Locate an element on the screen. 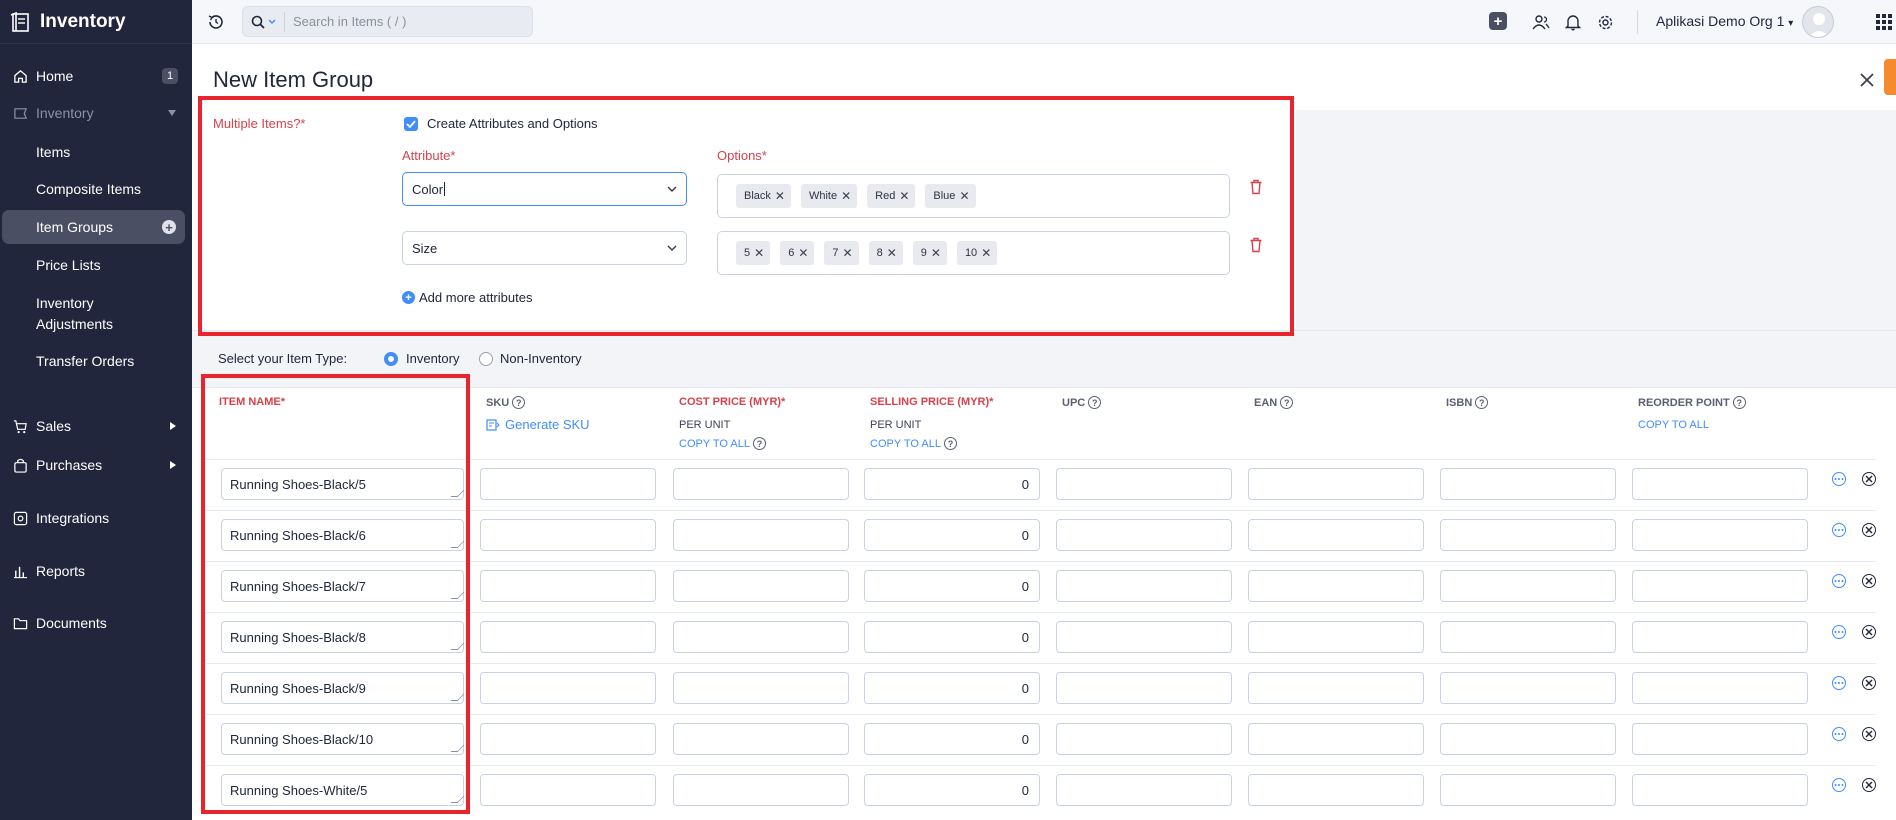 The height and width of the screenshot is (820, 1896). sidebar-item-reports: Reports is located at coordinates (96, 571).